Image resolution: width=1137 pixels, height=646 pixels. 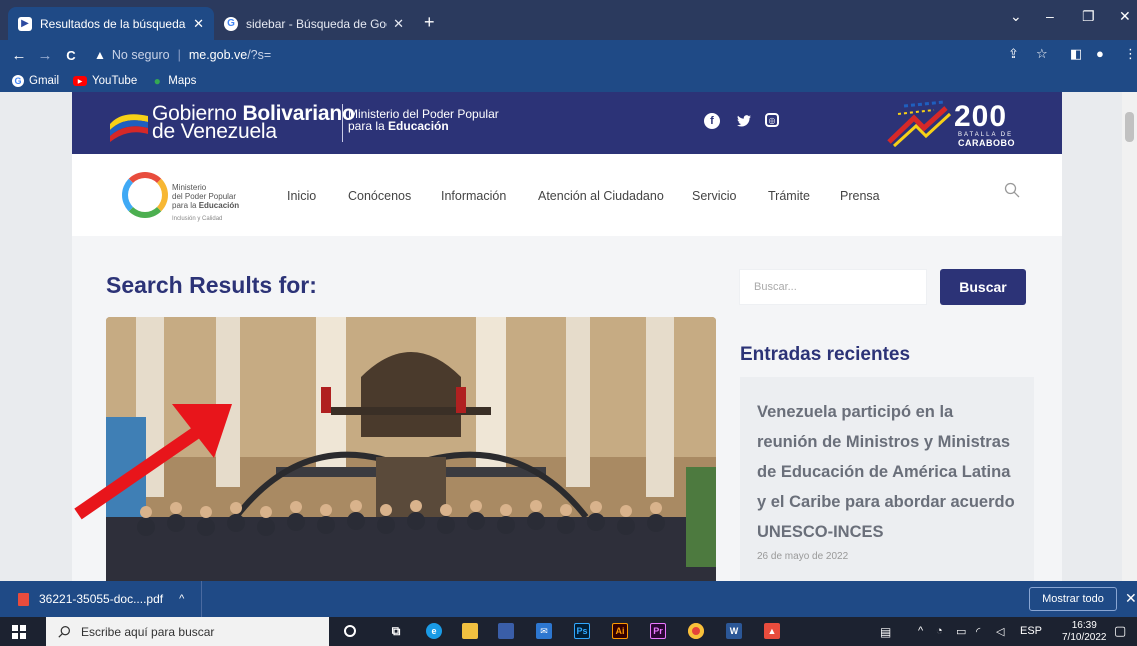 I want to click on menu-item-servicio: Servicio, so click(x=714, y=196).